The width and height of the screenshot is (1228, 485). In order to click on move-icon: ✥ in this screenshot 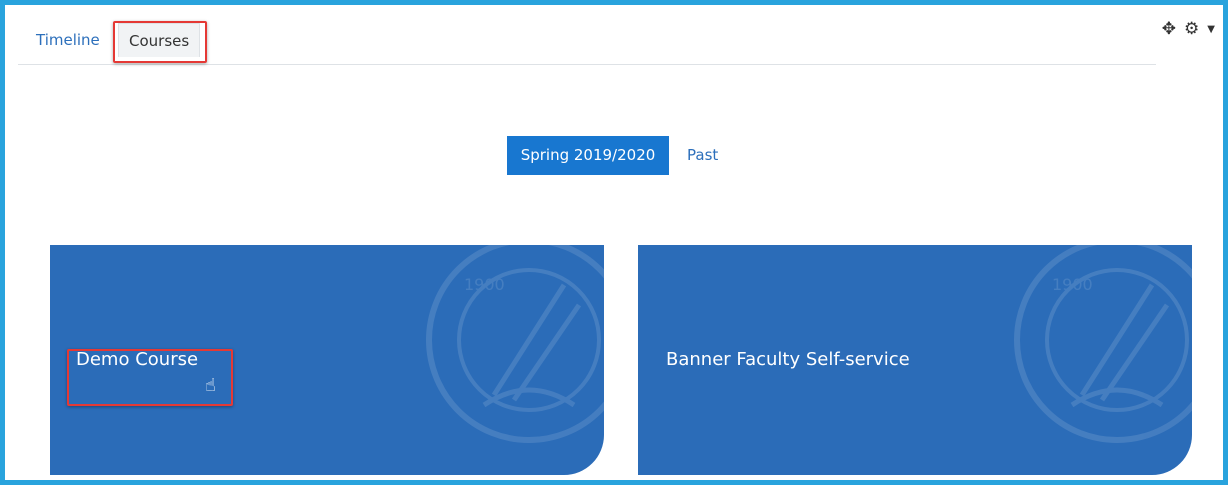, I will do `click(1169, 29)`.